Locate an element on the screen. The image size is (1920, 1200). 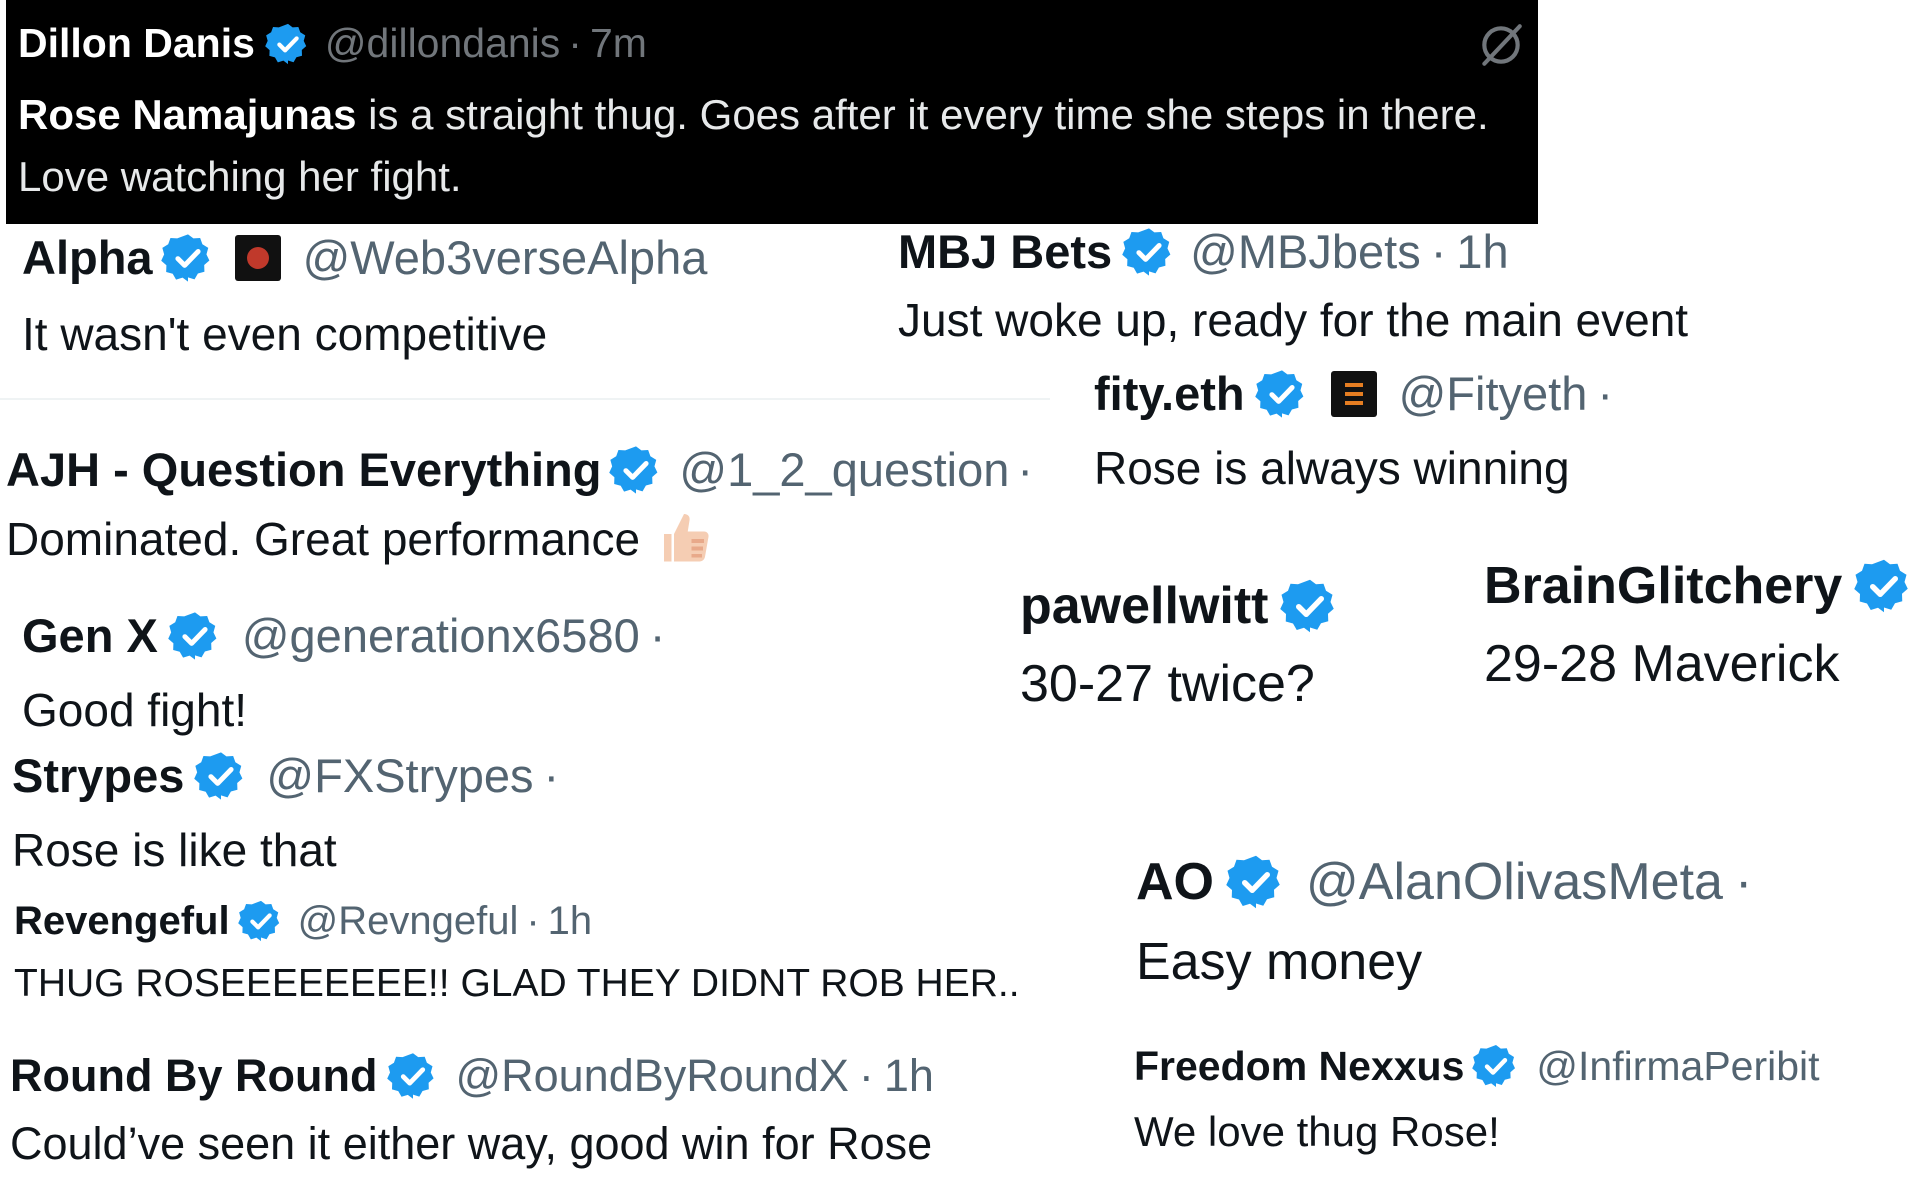
author-handle: @MBJbets is located at coordinates (1305, 251).